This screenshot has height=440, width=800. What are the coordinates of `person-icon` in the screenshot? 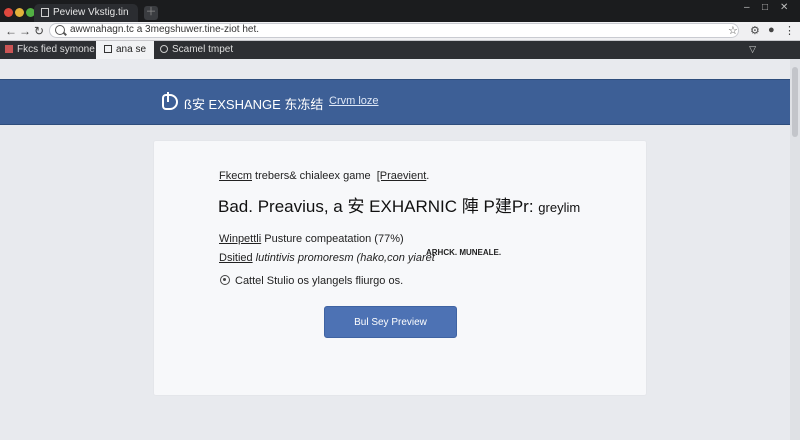 It's located at (164, 49).